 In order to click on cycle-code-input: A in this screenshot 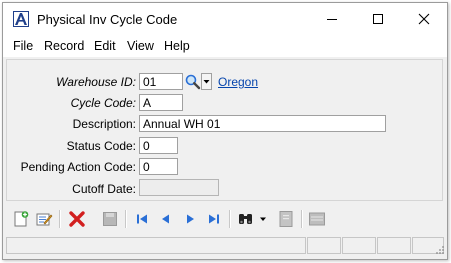, I will do `click(161, 102)`.